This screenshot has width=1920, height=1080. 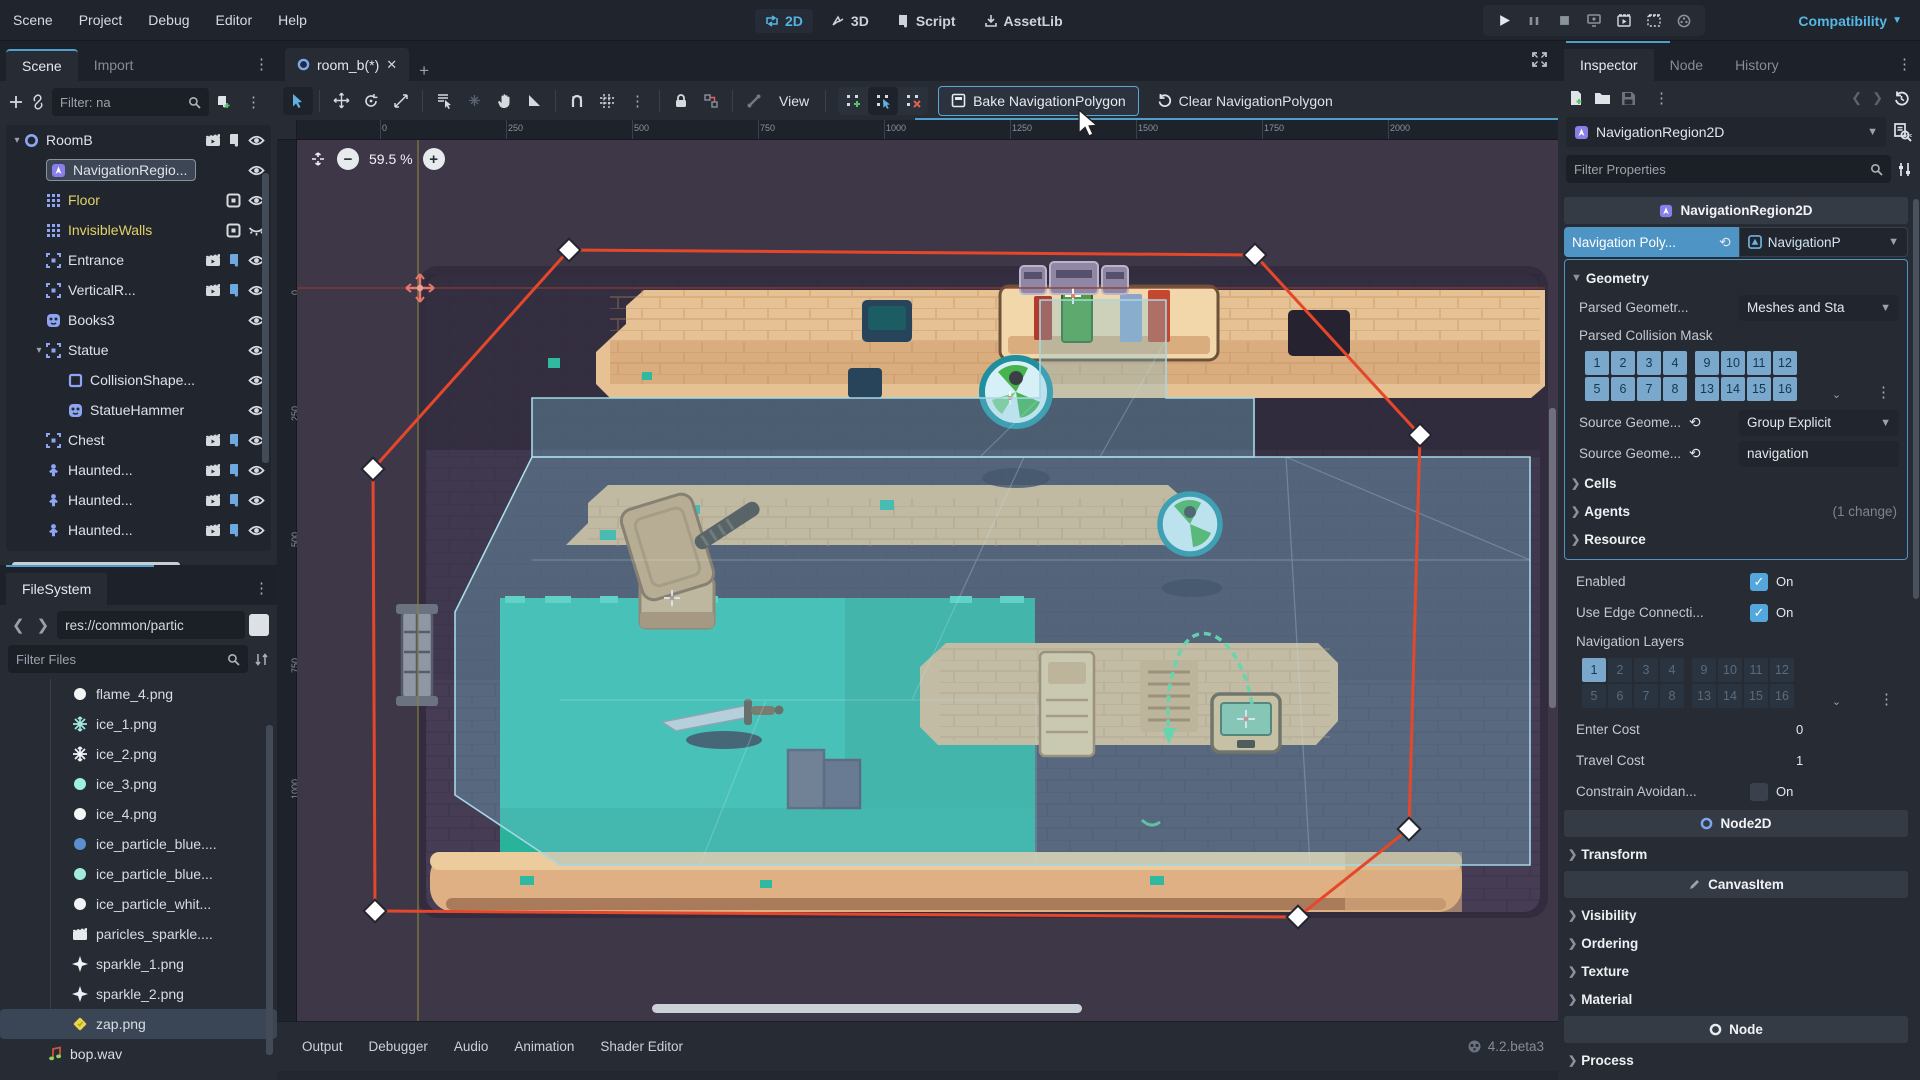 I want to click on menu-help: Help, so click(x=292, y=20).